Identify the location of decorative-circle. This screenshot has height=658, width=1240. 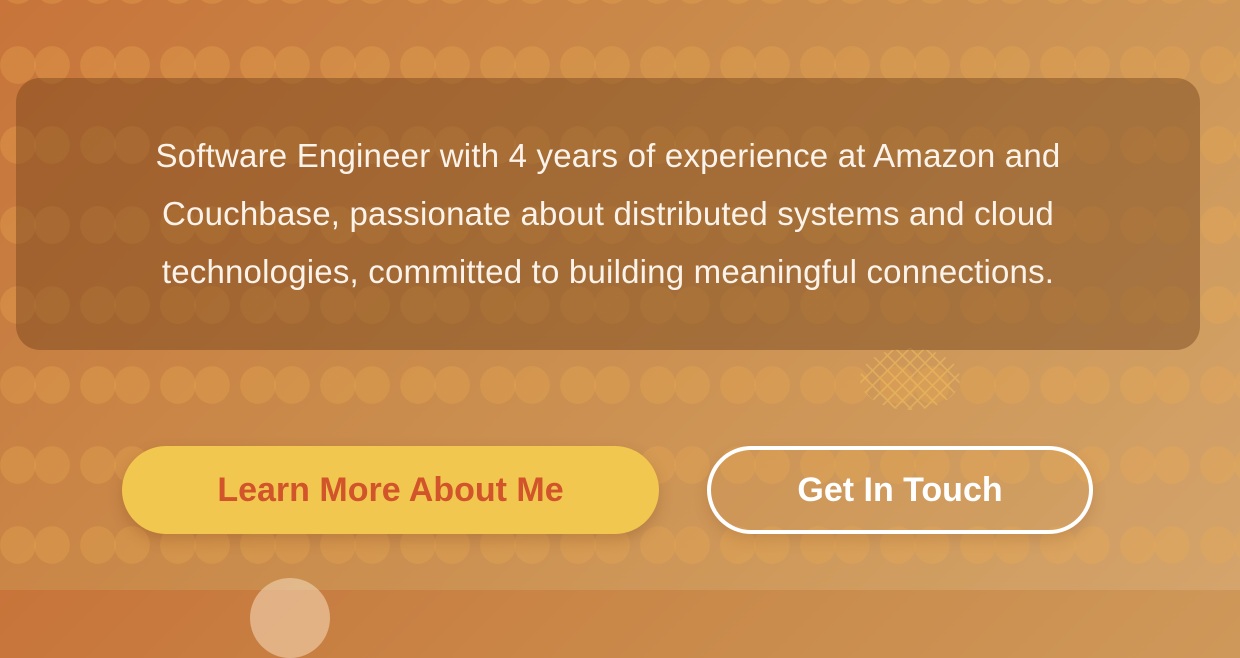
(290, 618).